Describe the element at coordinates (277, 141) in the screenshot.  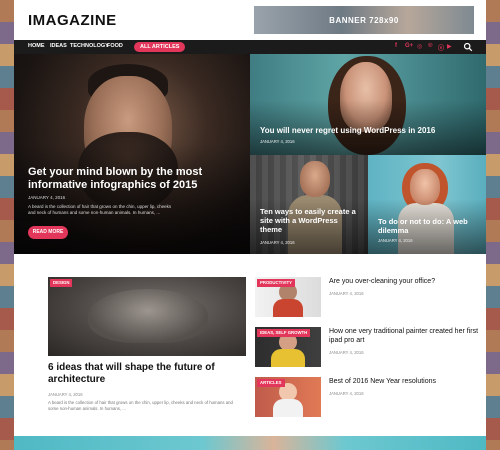
I see `hero-tr-date: JANUARY 4, 2016` at that location.